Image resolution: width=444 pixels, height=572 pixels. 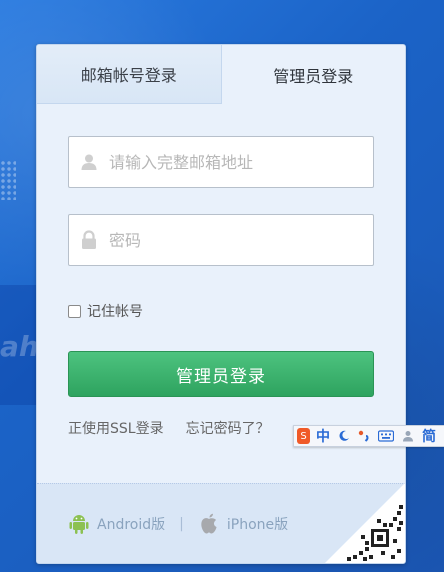 I want to click on remember-account: 记住帐号, so click(x=105, y=311).